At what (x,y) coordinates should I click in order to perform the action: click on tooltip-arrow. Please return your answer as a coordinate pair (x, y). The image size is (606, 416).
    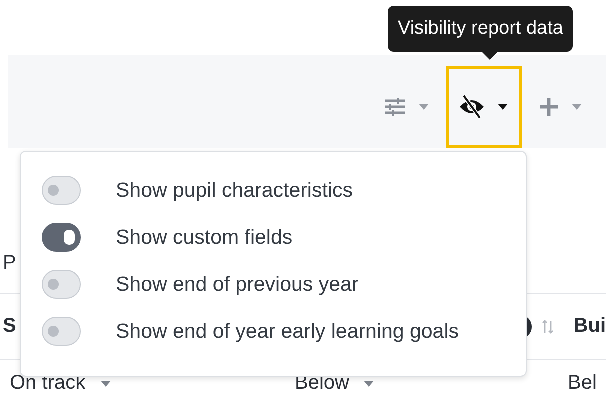
    Looking at the image, I should click on (490, 56).